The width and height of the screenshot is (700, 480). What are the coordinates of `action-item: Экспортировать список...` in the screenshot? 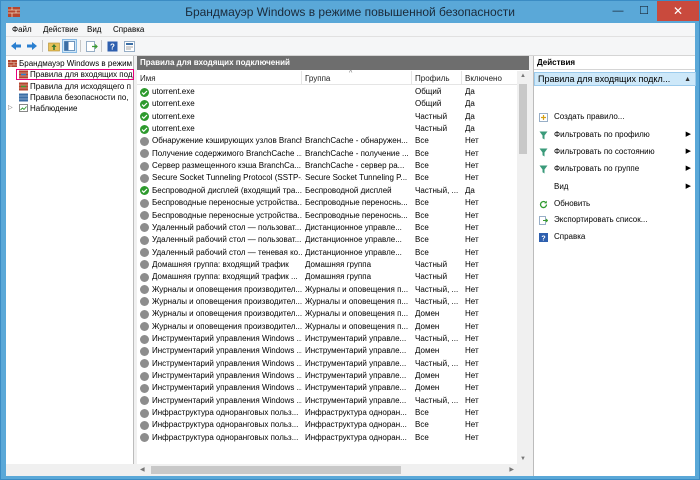 It's located at (615, 220).